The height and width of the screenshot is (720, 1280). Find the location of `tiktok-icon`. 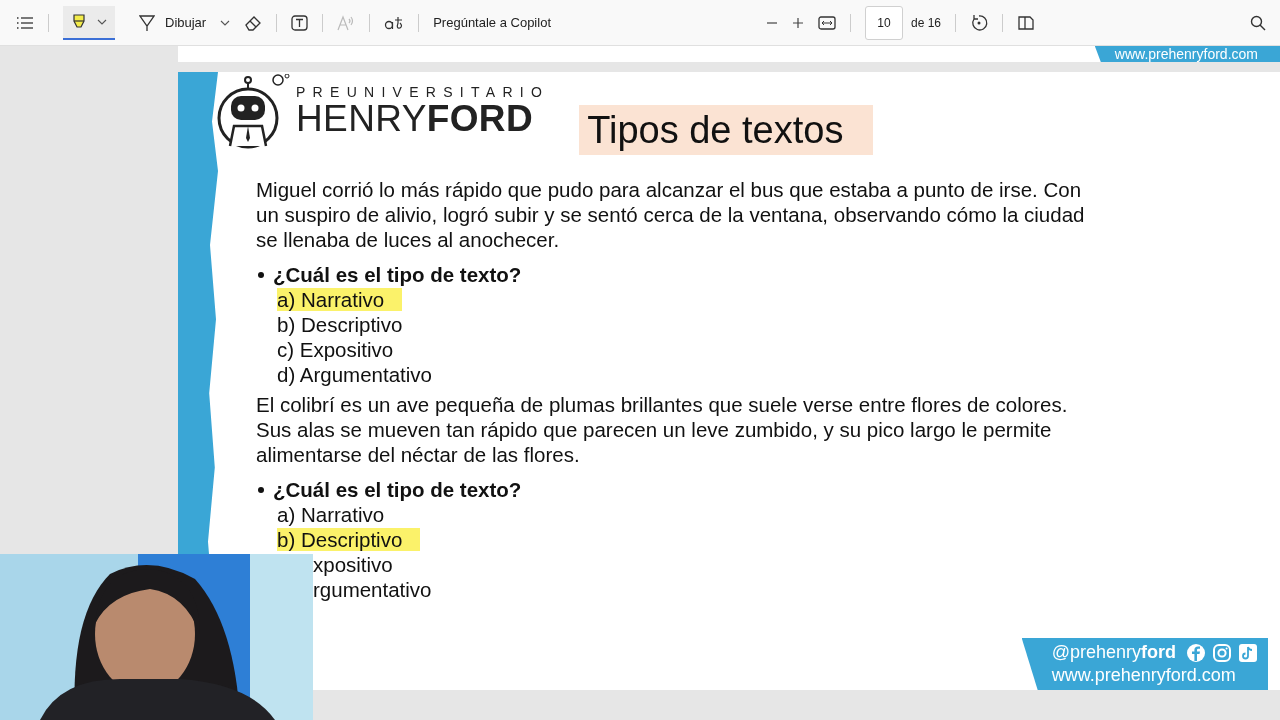

tiktok-icon is located at coordinates (1248, 652).